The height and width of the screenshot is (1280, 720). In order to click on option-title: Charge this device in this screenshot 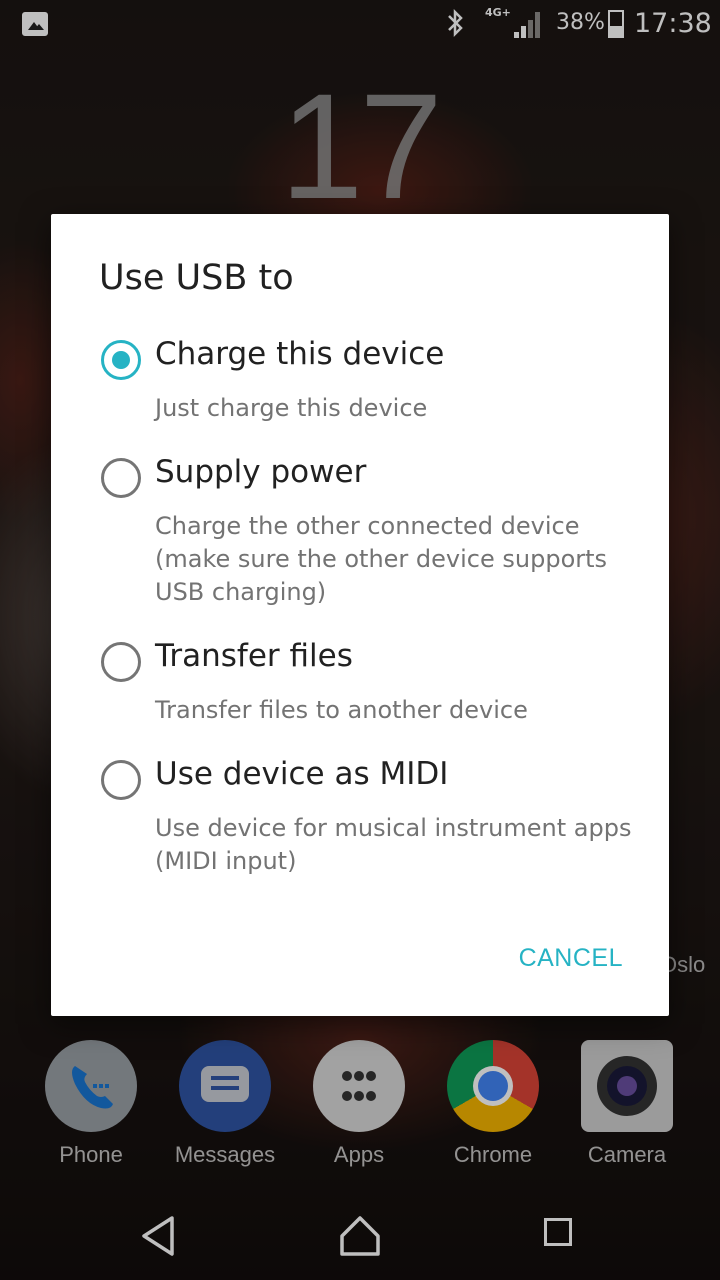, I will do `click(300, 354)`.